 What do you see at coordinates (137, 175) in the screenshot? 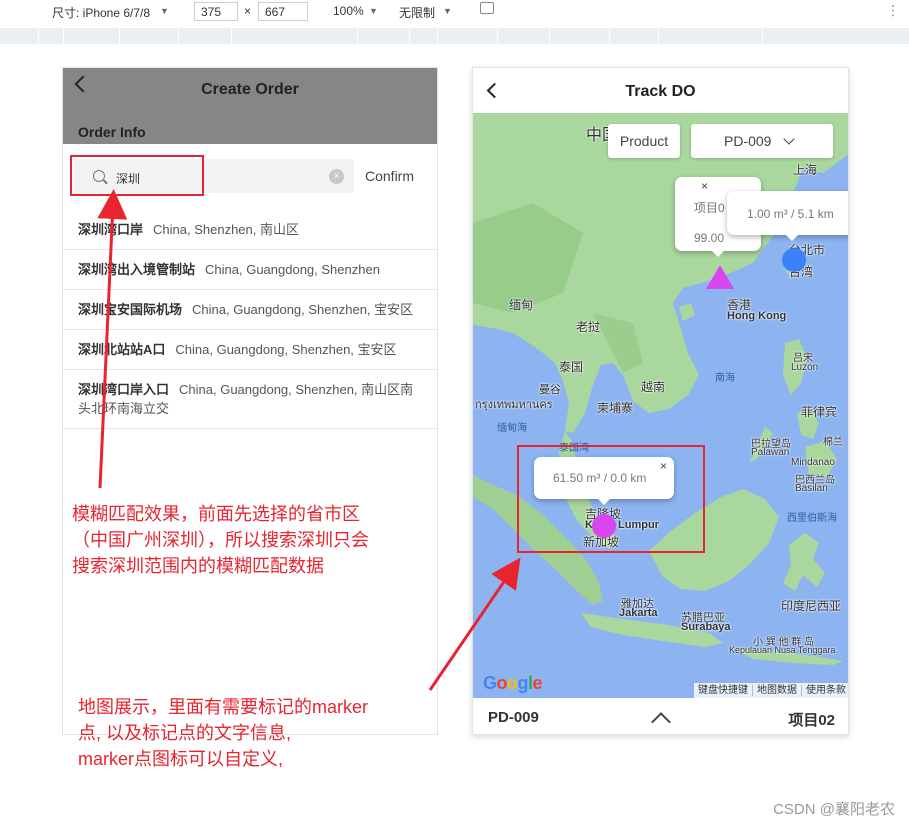
I see `search-highlight-box` at bounding box center [137, 175].